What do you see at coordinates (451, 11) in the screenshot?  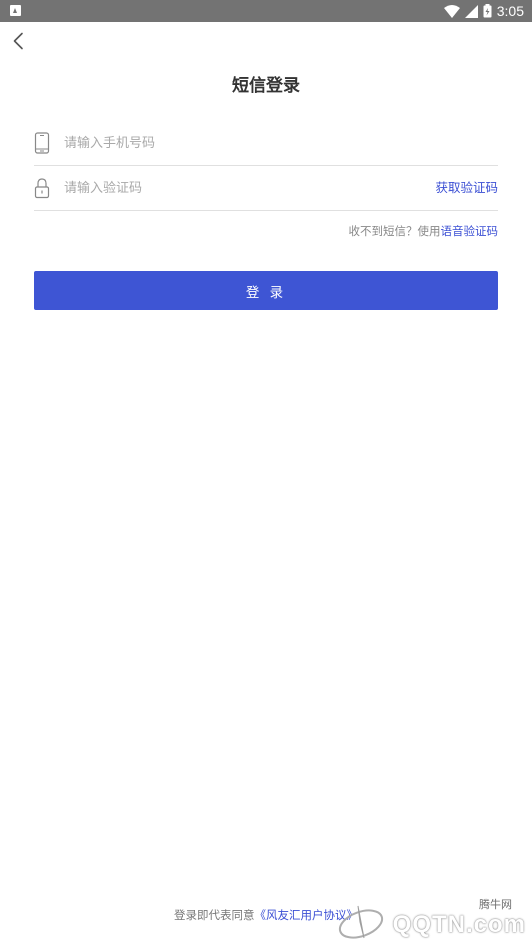 I see `wifi-icon` at bounding box center [451, 11].